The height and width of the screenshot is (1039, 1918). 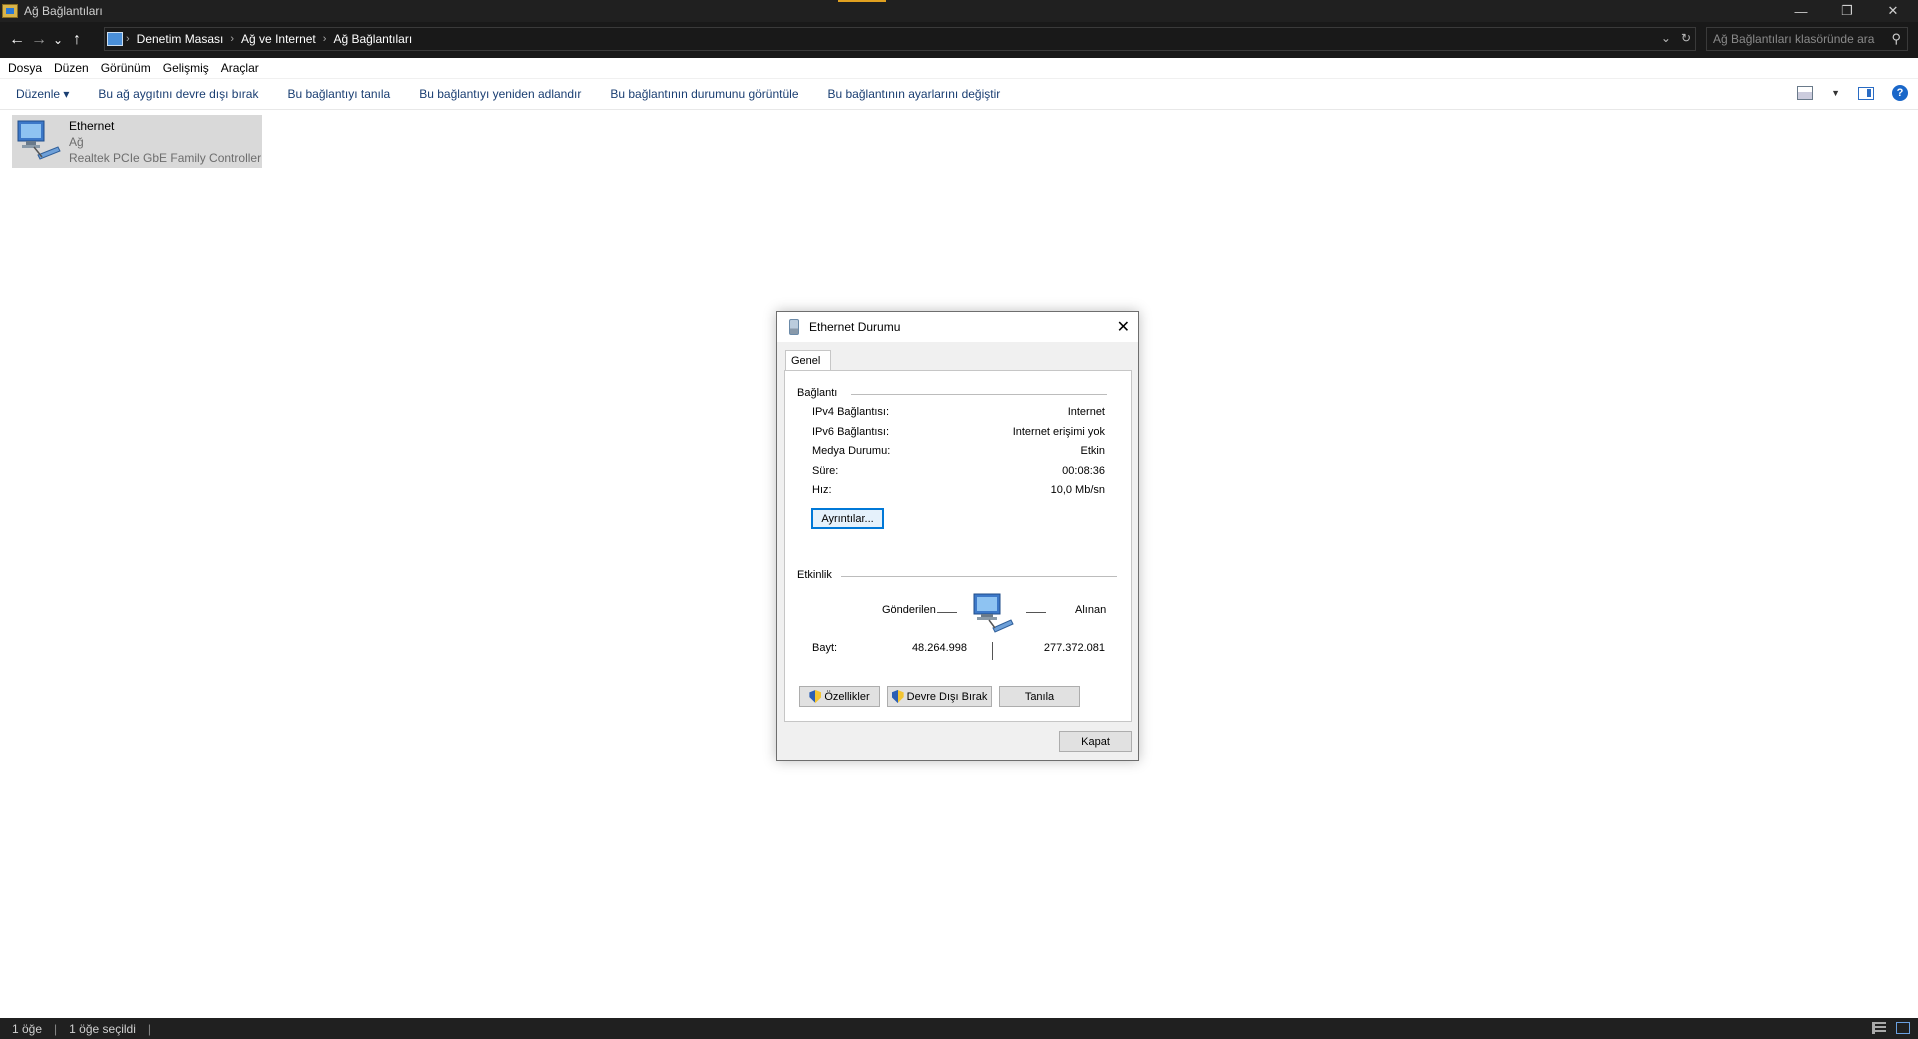 I want to click on connection-network: Ağ, so click(x=76, y=142).